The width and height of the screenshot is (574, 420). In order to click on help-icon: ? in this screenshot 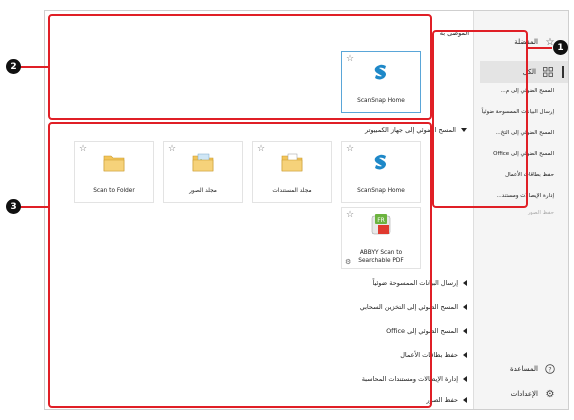, I will do `click(550, 369)`.